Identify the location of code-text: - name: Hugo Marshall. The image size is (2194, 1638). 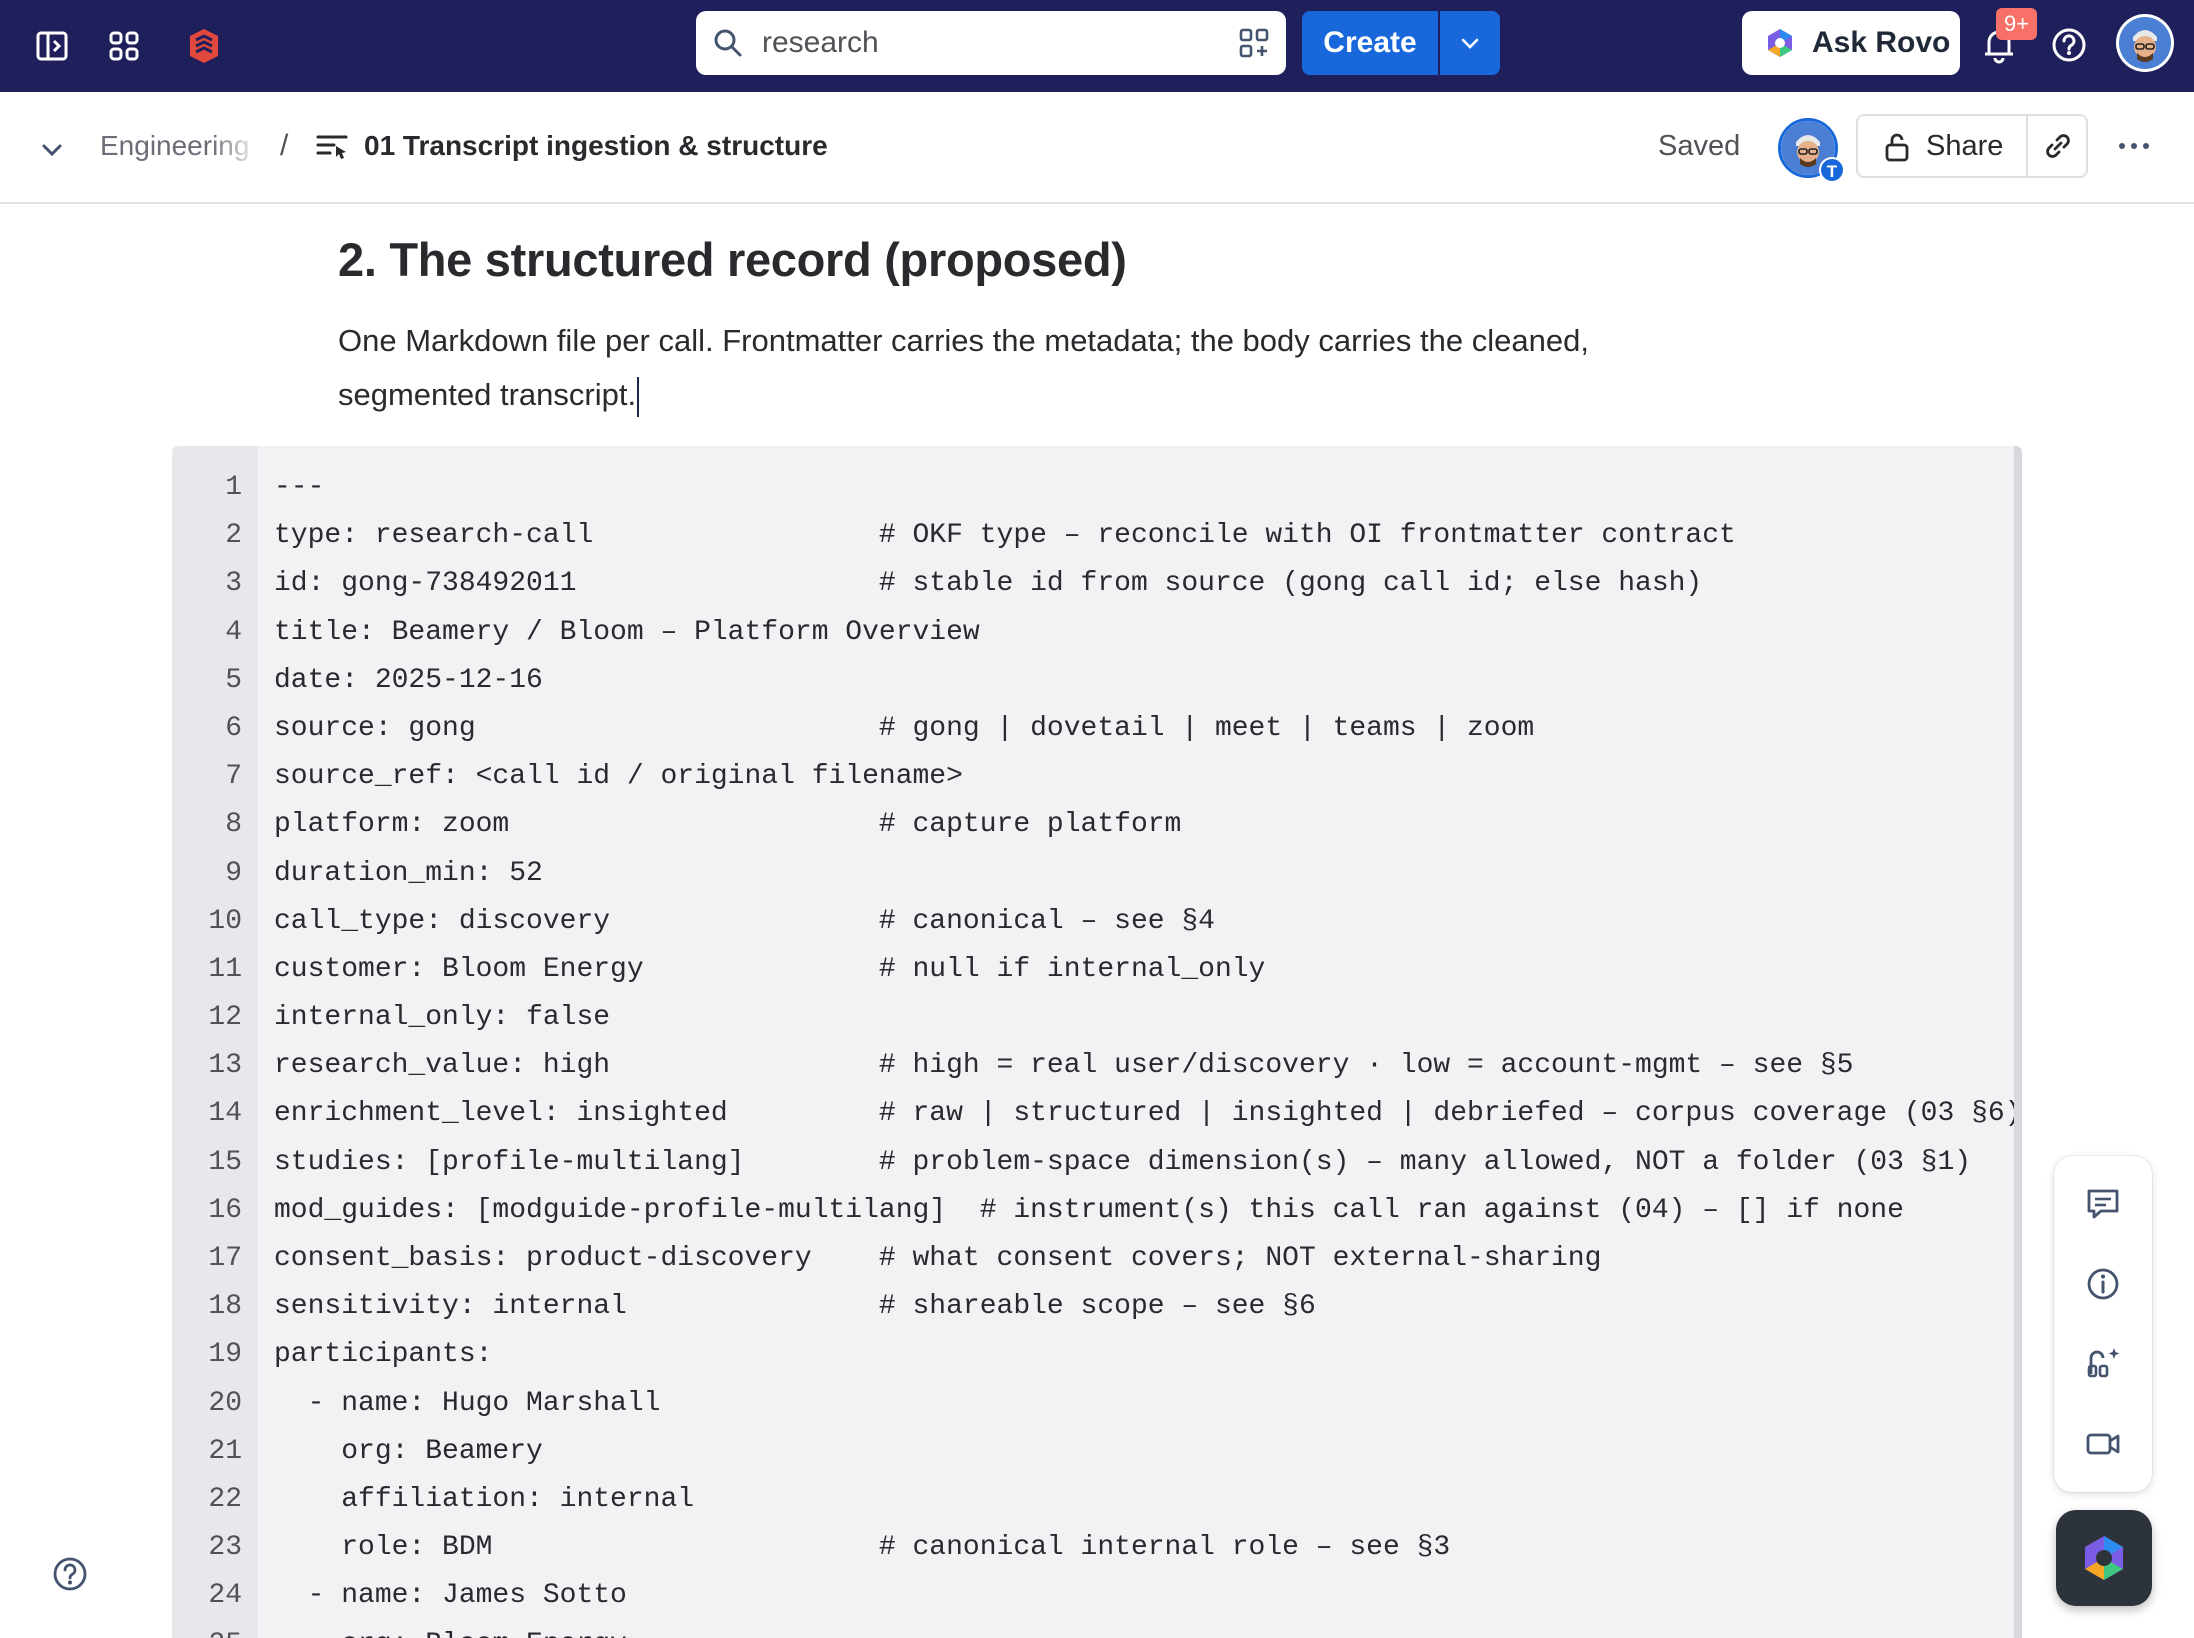
(467, 1403).